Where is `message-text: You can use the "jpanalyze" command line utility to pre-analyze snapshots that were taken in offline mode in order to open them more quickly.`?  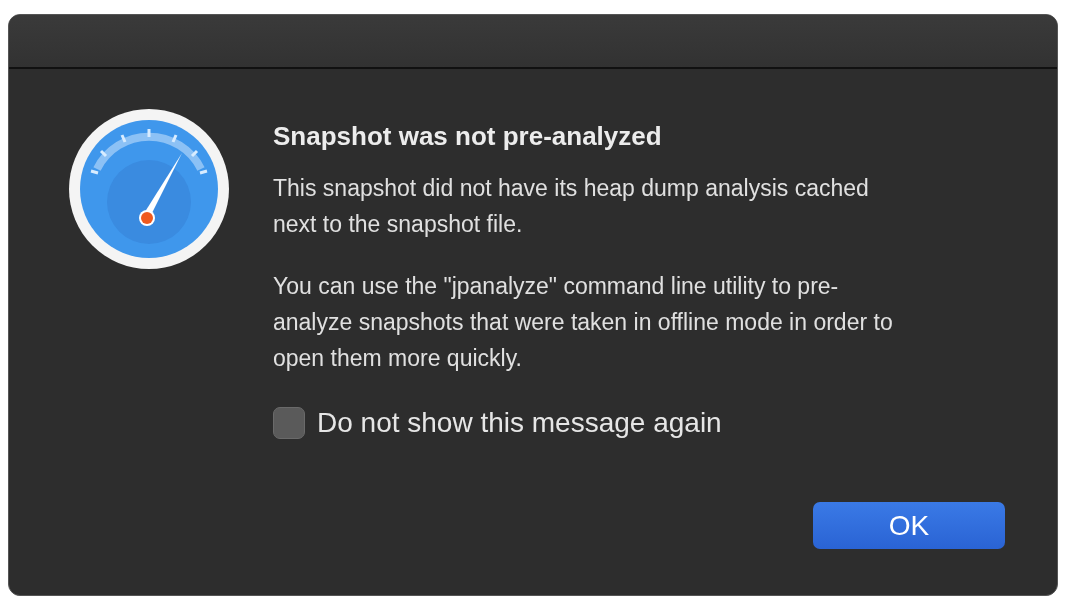
message-text: You can use the "jpanalyze" command line utility to pre-analyze snapshots that were taken in offline mode in order to open them more quickly. is located at coordinates (583, 322).